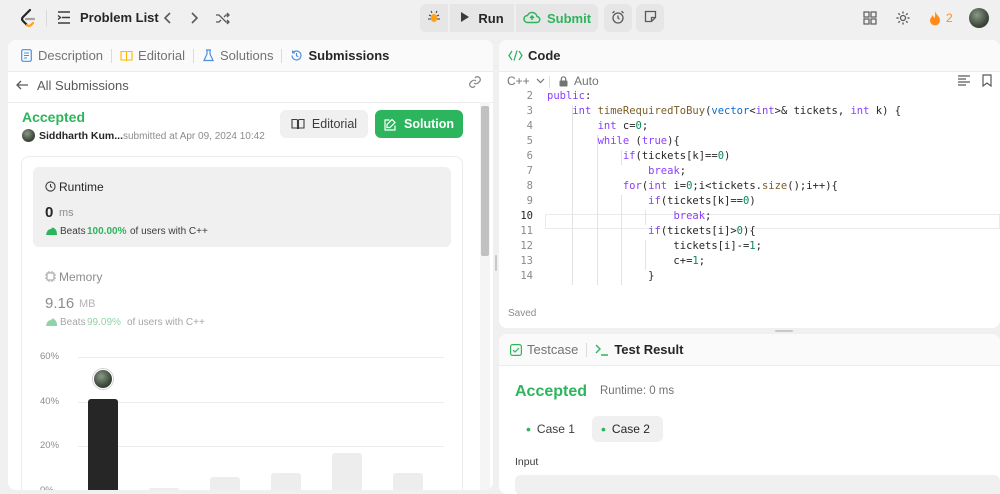 The width and height of the screenshot is (1000, 494). What do you see at coordinates (26, 55) in the screenshot?
I see `description-doc-icon` at bounding box center [26, 55].